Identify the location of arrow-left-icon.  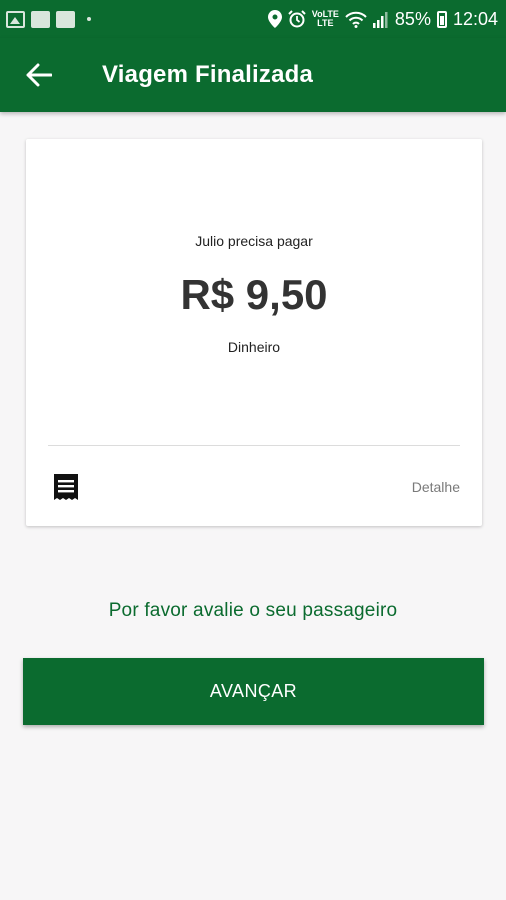
(39, 75).